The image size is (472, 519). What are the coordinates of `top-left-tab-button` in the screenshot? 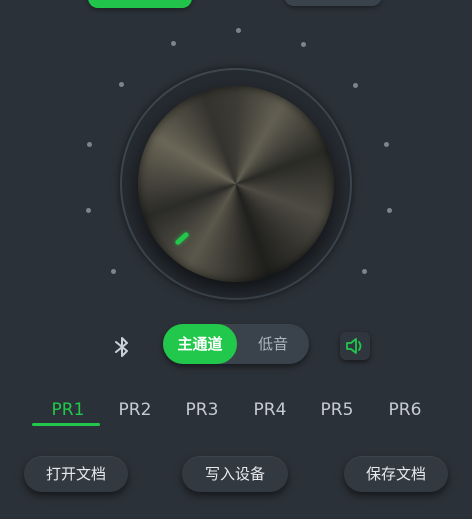 It's located at (140, 4).